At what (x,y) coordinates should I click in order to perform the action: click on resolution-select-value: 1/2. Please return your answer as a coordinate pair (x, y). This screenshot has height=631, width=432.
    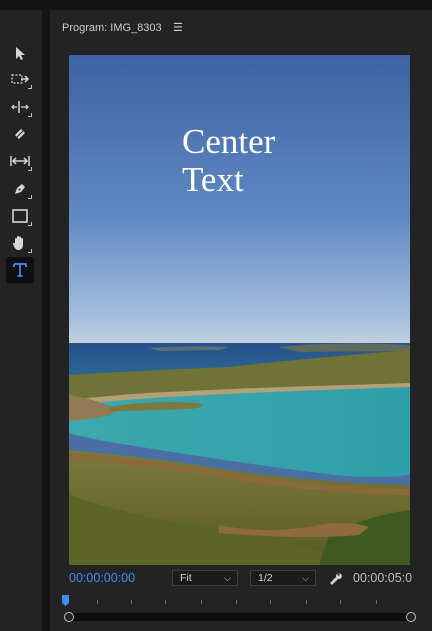
    Looking at the image, I should click on (265, 578).